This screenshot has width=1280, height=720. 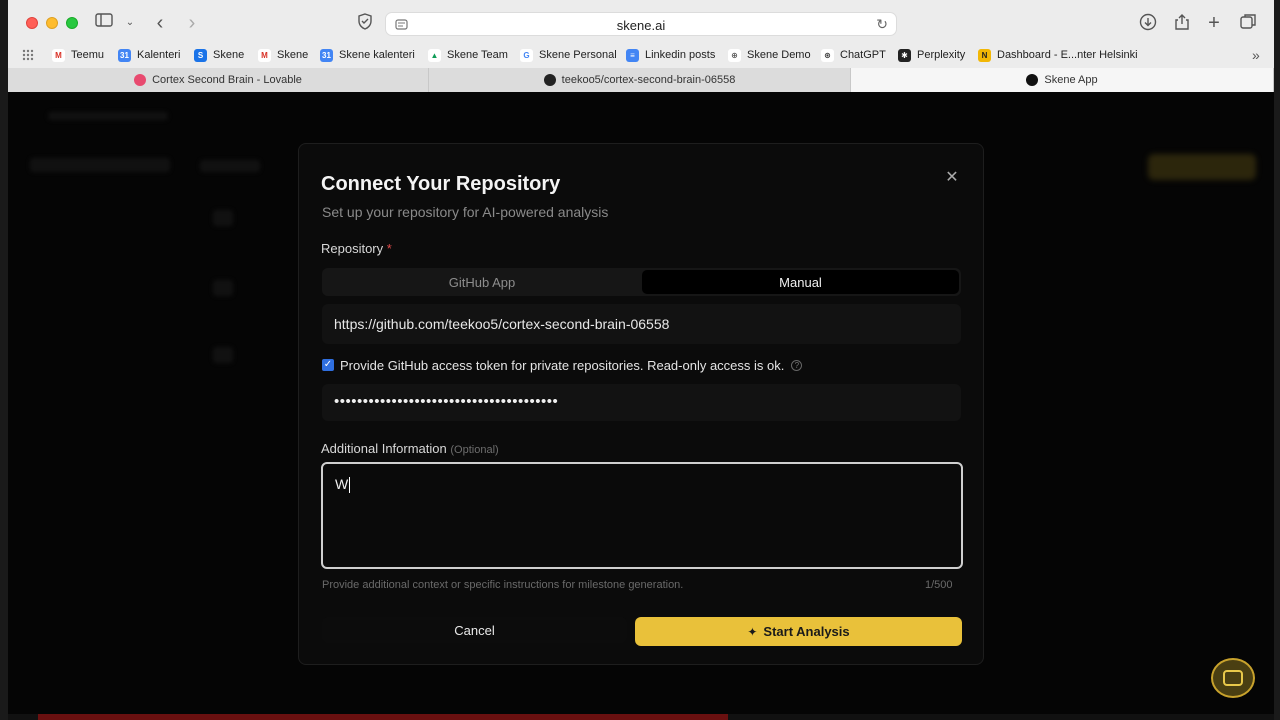 I want to click on access-token-input: •••••••••••••••••••••••••••••••••••••••, so click(x=641, y=402).